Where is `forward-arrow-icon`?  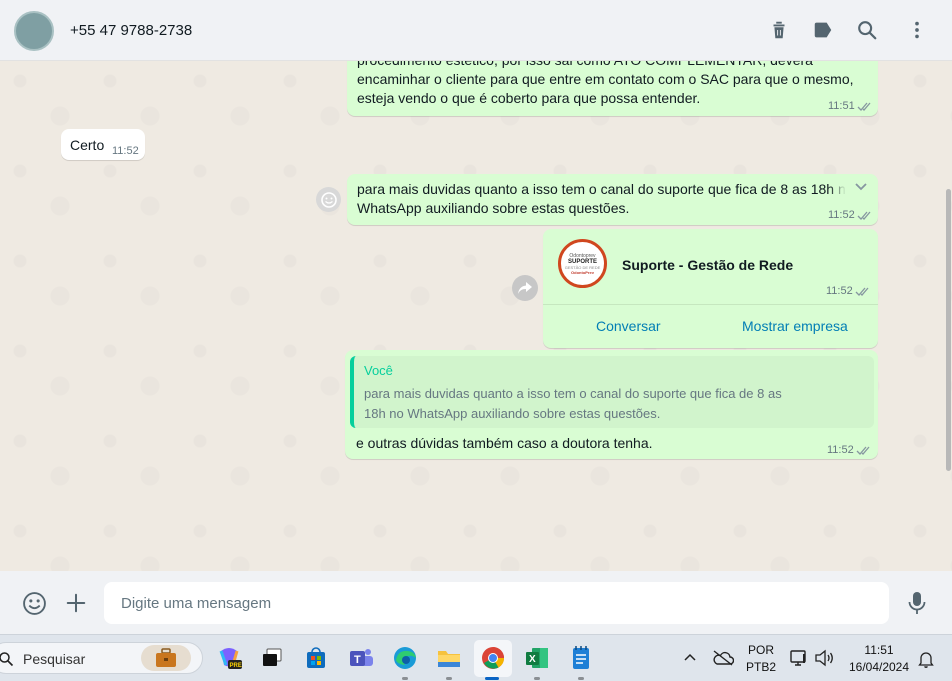
forward-arrow-icon is located at coordinates (525, 288).